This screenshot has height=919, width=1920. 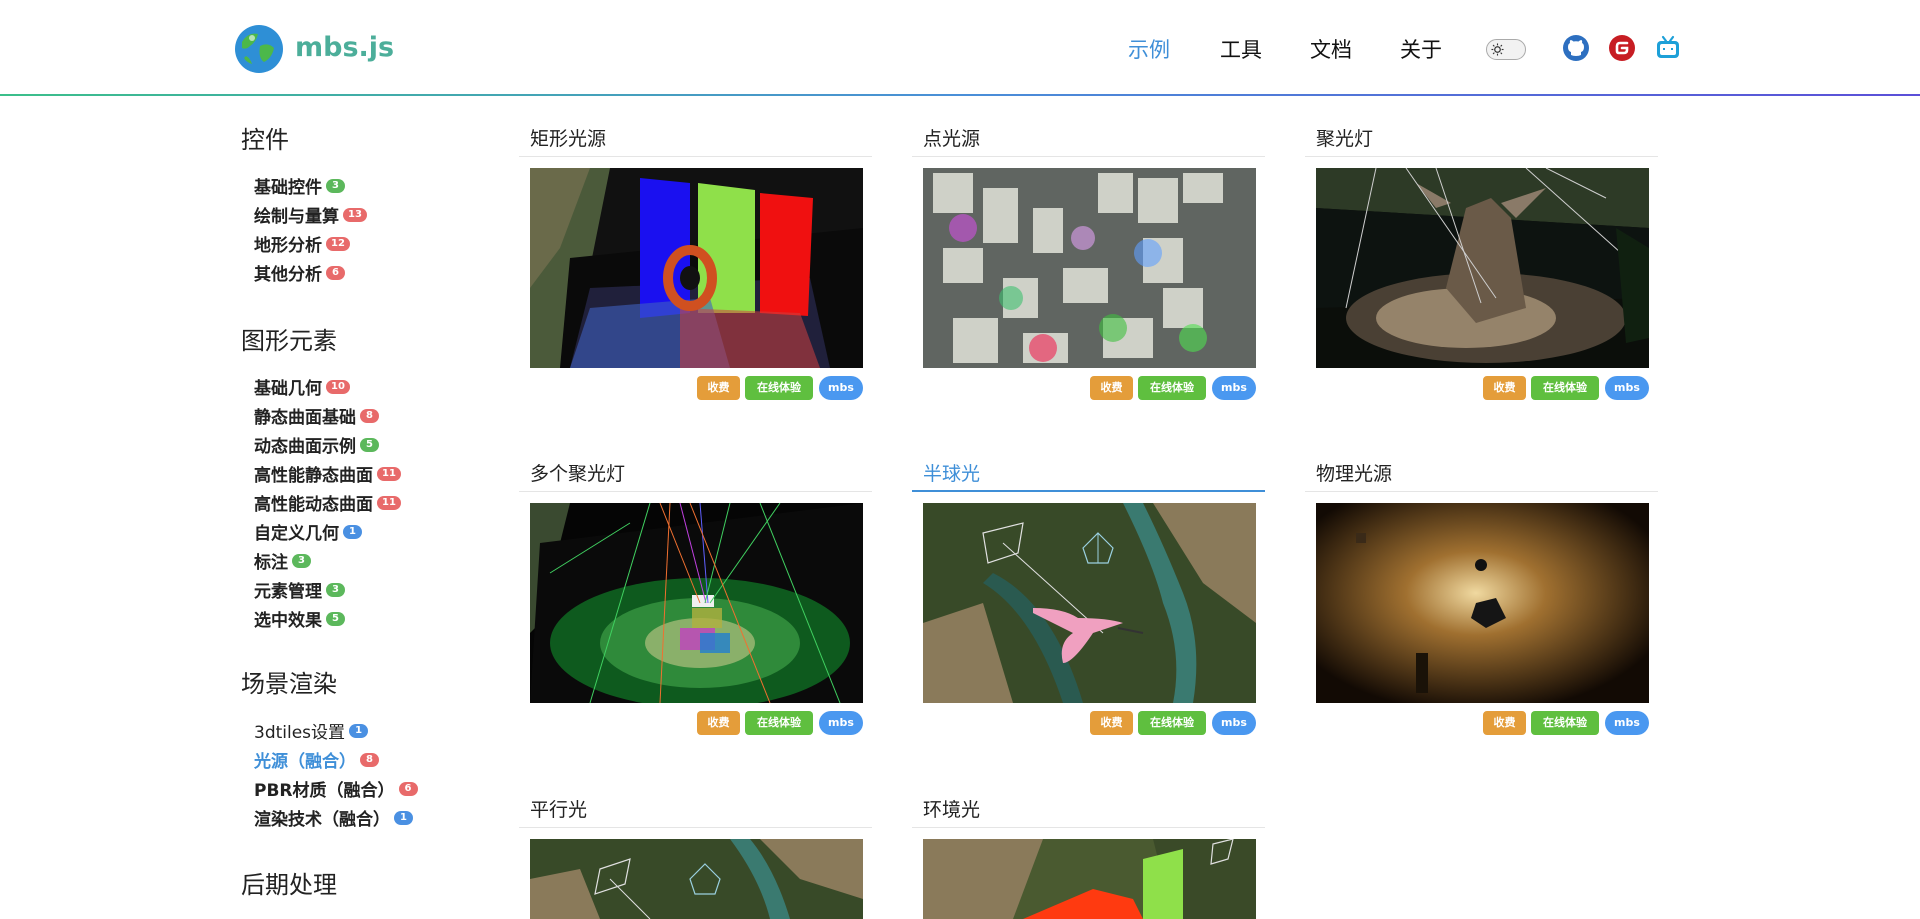 What do you see at coordinates (338, 243) in the screenshot?
I see `count-badge: 12` at bounding box center [338, 243].